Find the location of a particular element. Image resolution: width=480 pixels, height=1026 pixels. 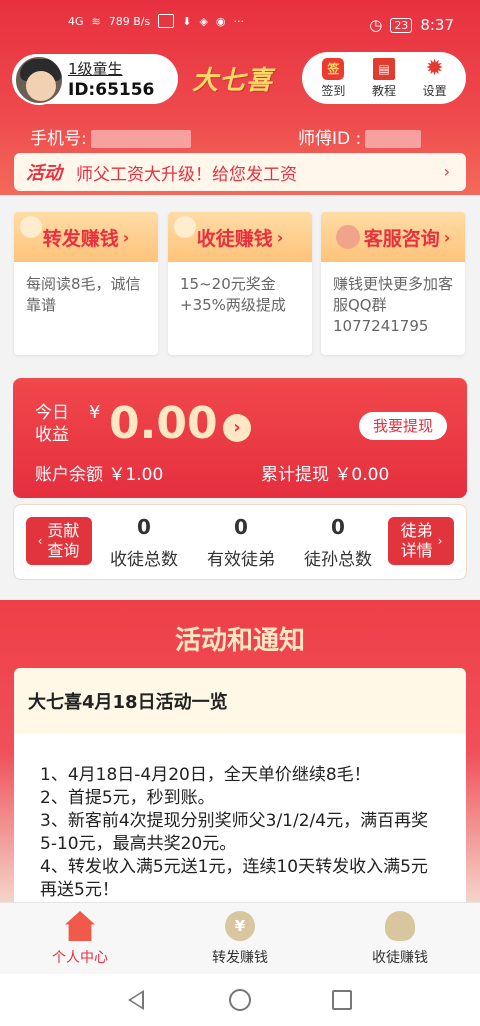

wechat-icon: ◉ is located at coordinates (220, 21).